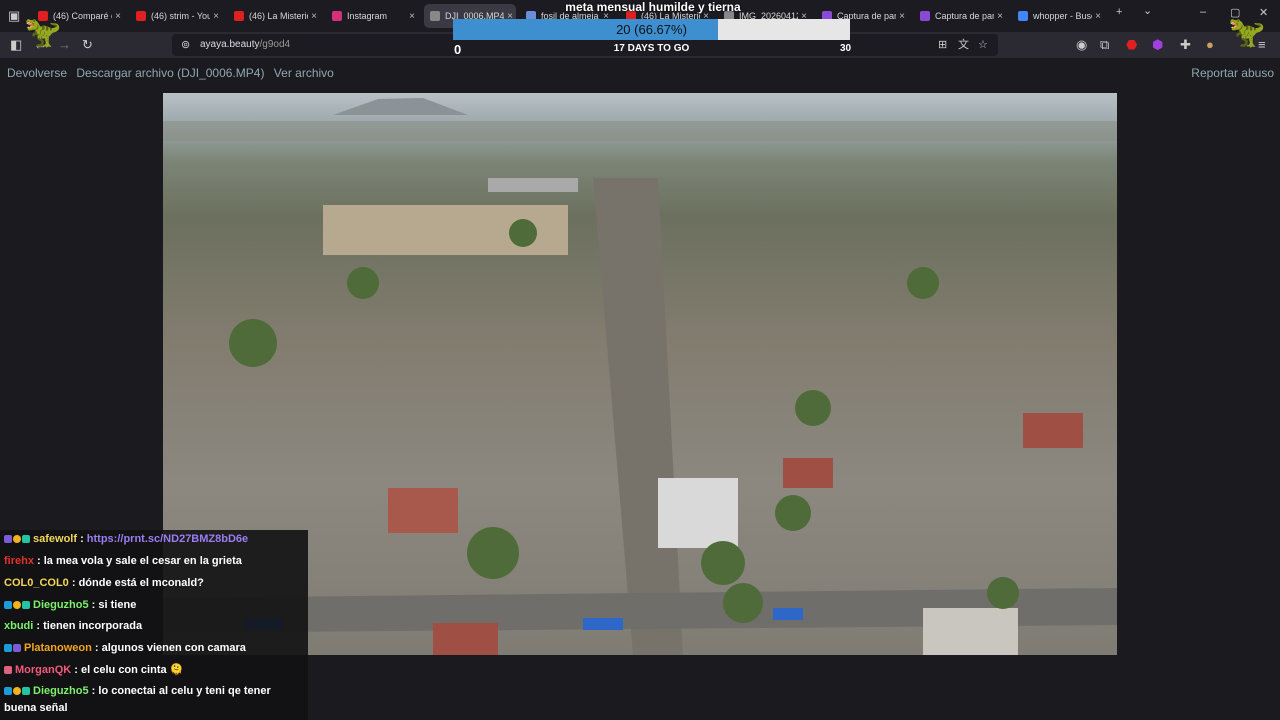 This screenshot has width=1280, height=720. What do you see at coordinates (1104, 45) in the screenshot?
I see `extensions-puzzle-icon: ⧉` at bounding box center [1104, 45].